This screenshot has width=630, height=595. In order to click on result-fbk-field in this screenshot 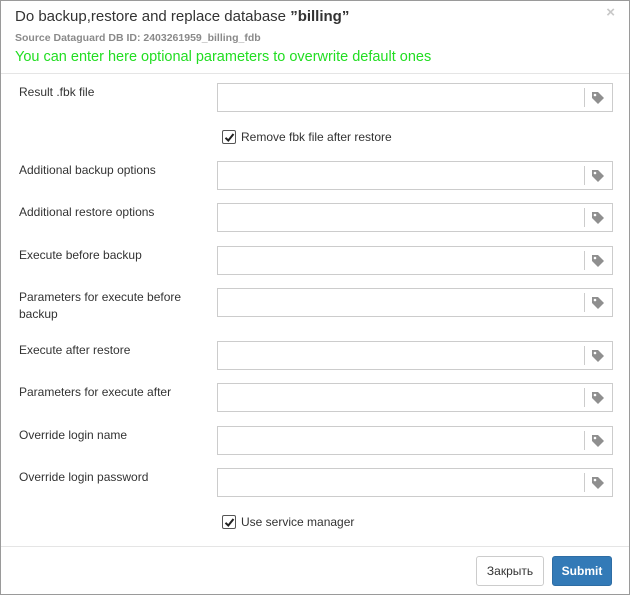, I will do `click(415, 97)`.